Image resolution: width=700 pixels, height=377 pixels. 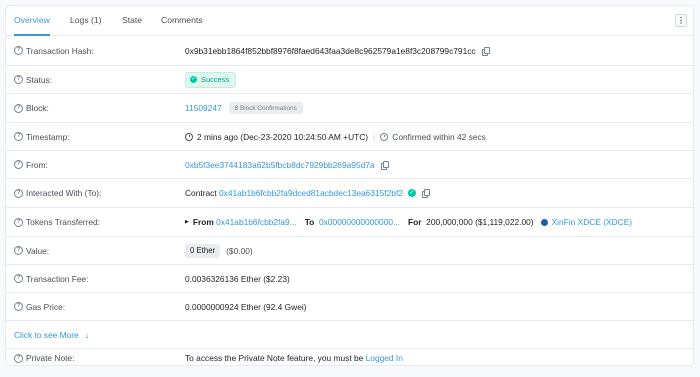 I want to click on row-block: ? Block: 11509247 8 Block Confirmations, so click(x=349, y=108).